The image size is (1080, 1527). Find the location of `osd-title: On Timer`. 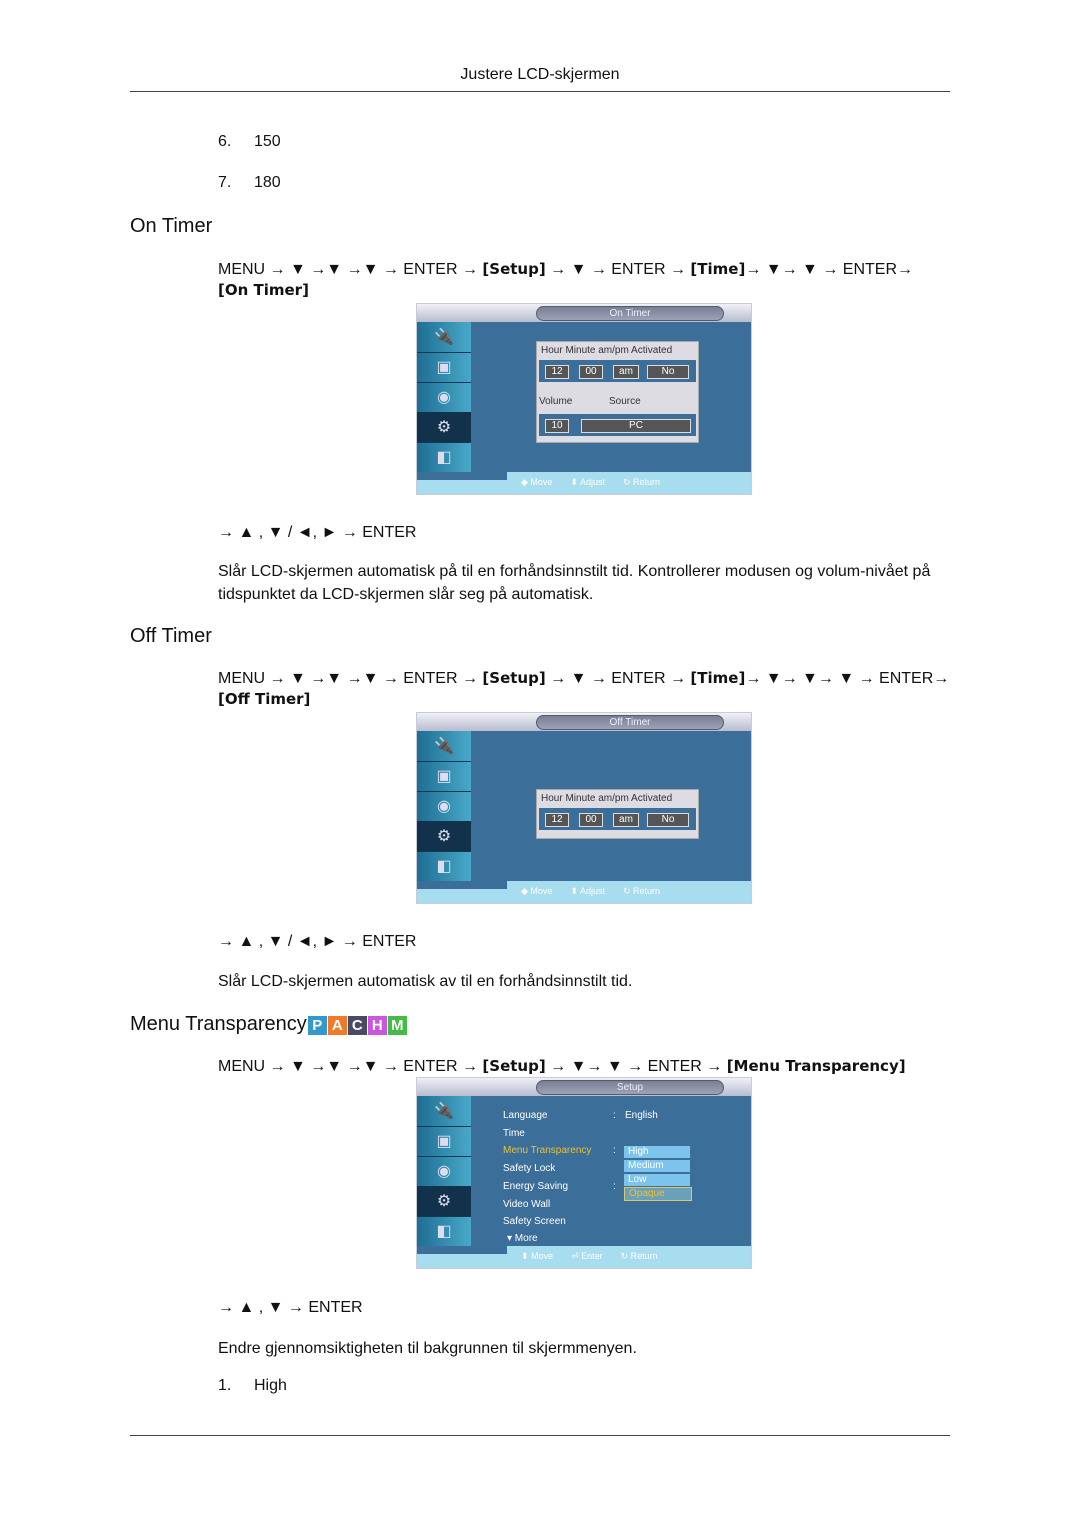

osd-title: On Timer is located at coordinates (630, 313).